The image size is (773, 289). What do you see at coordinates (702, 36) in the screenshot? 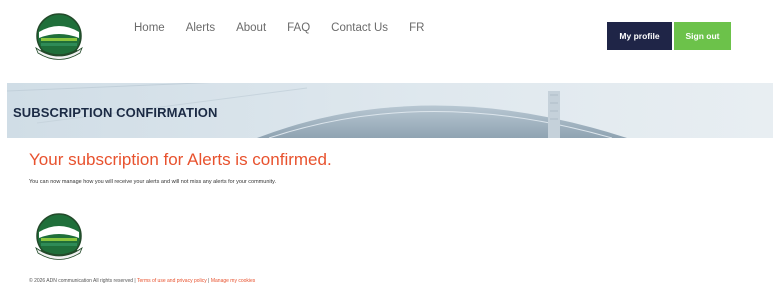
I see `sign-out-button: Sign out` at bounding box center [702, 36].